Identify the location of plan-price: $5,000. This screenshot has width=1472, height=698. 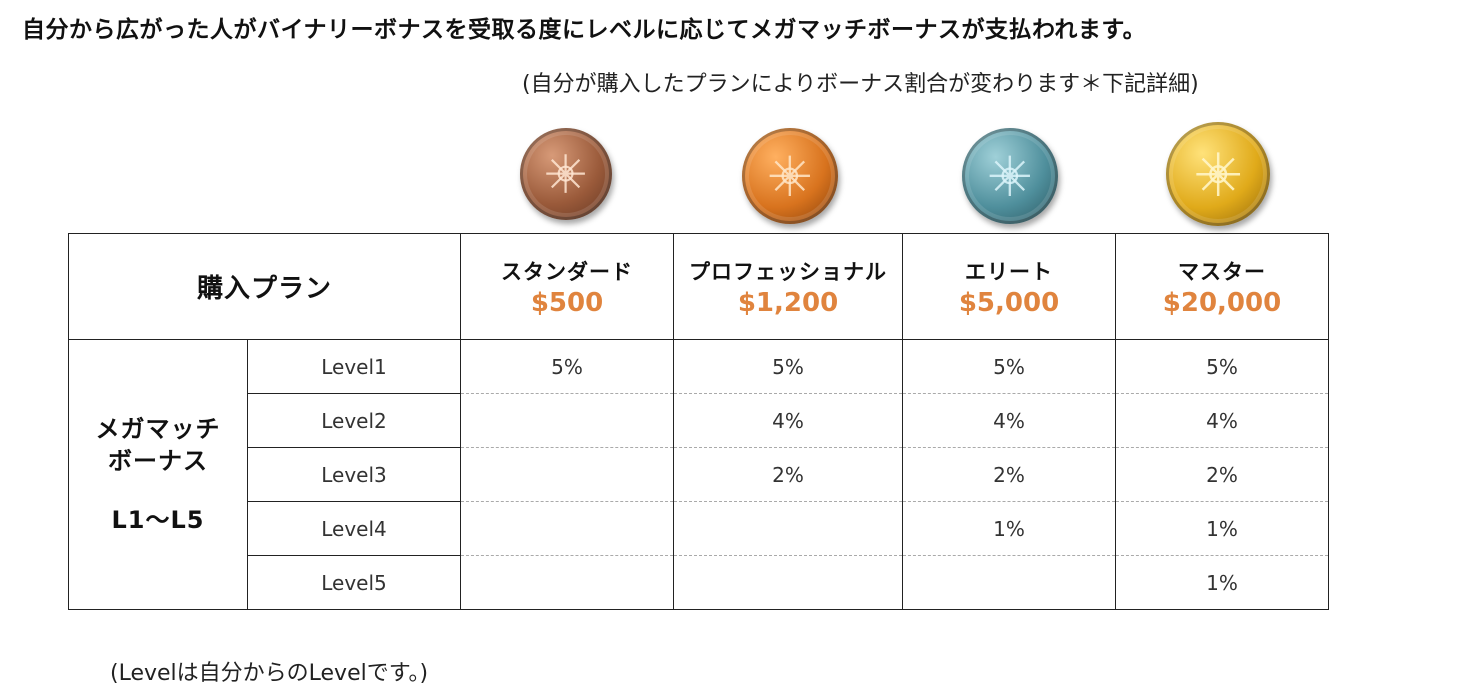
(1009, 302).